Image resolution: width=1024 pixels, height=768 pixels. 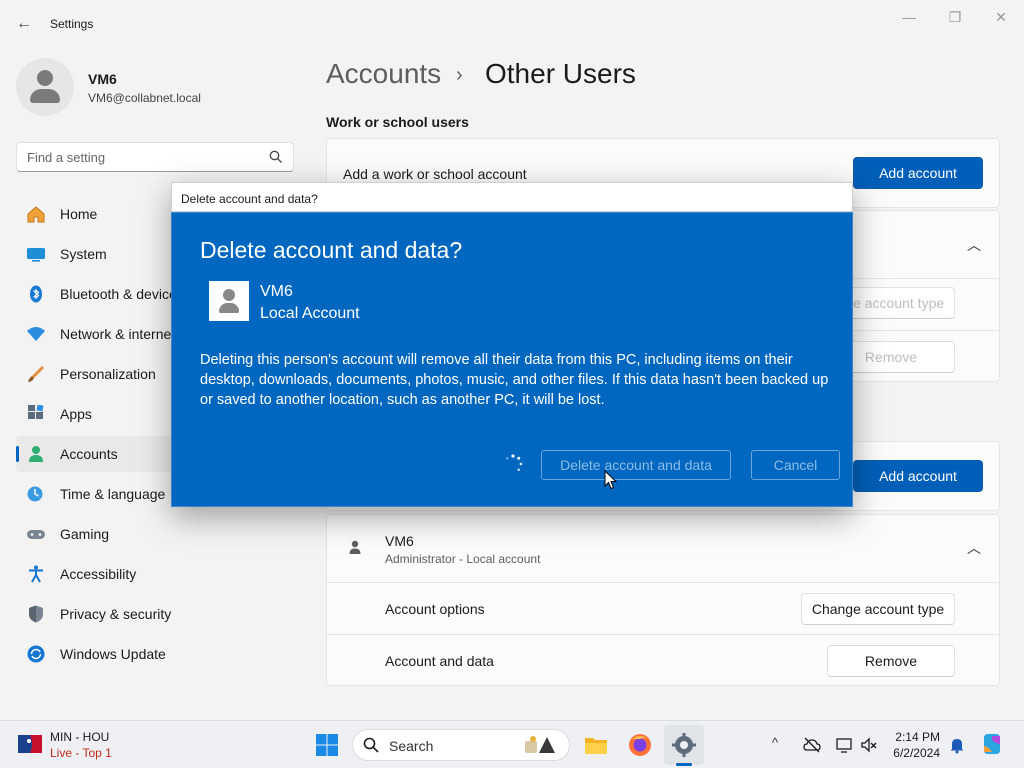 I want to click on maximize-button: ❐, so click(x=955, y=17).